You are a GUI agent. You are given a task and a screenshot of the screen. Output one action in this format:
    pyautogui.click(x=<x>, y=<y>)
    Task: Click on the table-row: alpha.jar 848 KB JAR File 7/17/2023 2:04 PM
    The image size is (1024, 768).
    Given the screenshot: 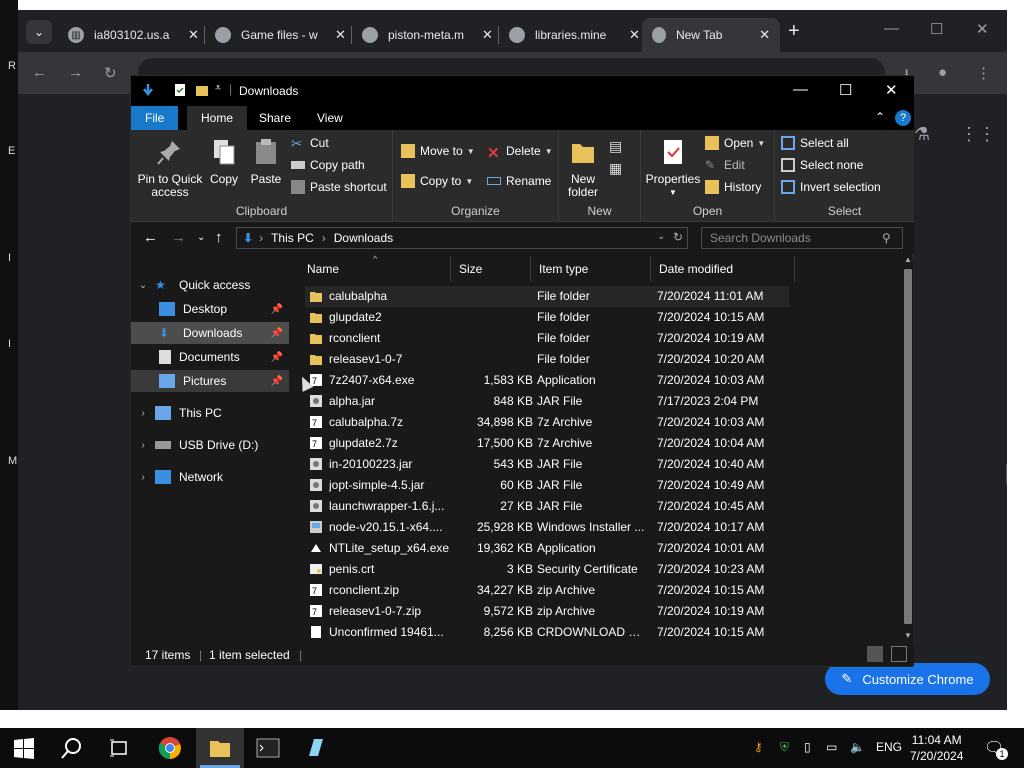 What is the action you would take?
    pyautogui.click(x=547, y=401)
    